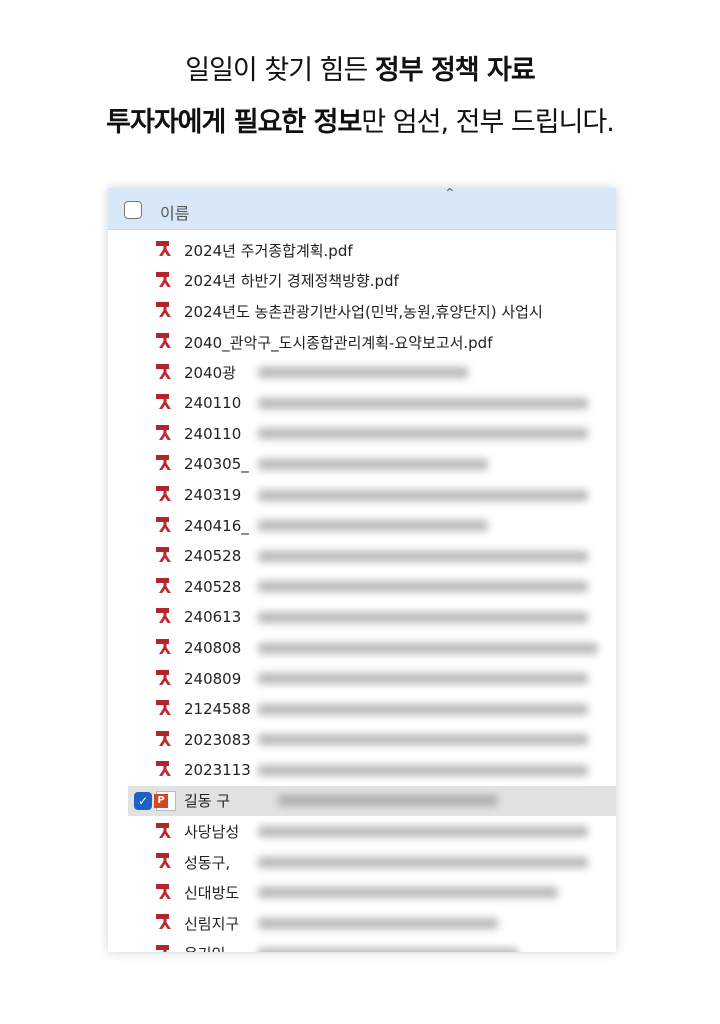 This screenshot has height=1024, width=720. I want to click on file-name: 신림지구, so click(212, 923).